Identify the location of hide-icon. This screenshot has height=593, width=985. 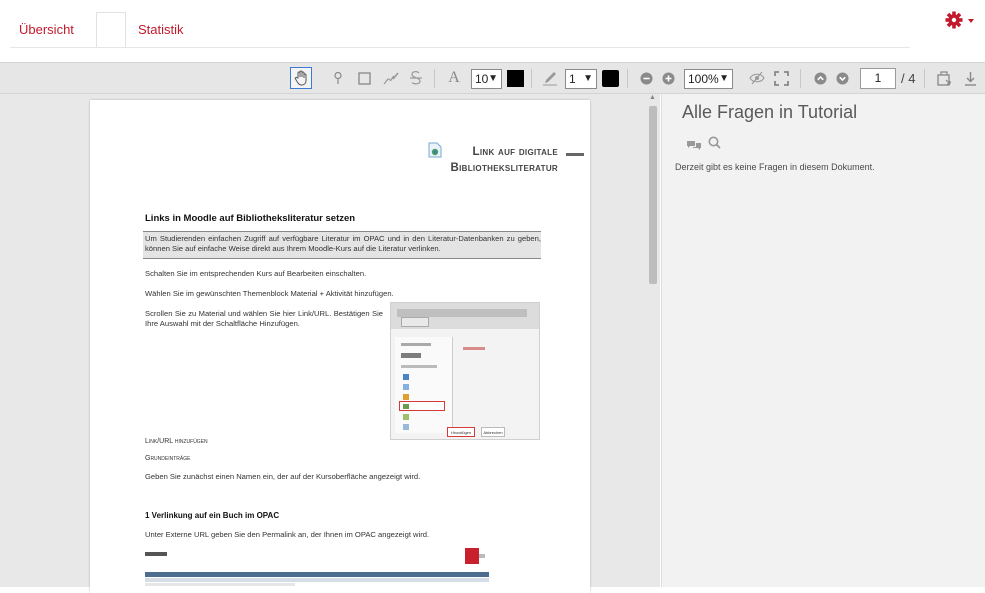
(757, 78).